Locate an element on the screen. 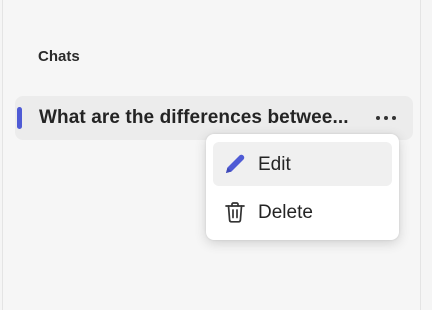  menu-item-delete: Delete is located at coordinates (302, 212).